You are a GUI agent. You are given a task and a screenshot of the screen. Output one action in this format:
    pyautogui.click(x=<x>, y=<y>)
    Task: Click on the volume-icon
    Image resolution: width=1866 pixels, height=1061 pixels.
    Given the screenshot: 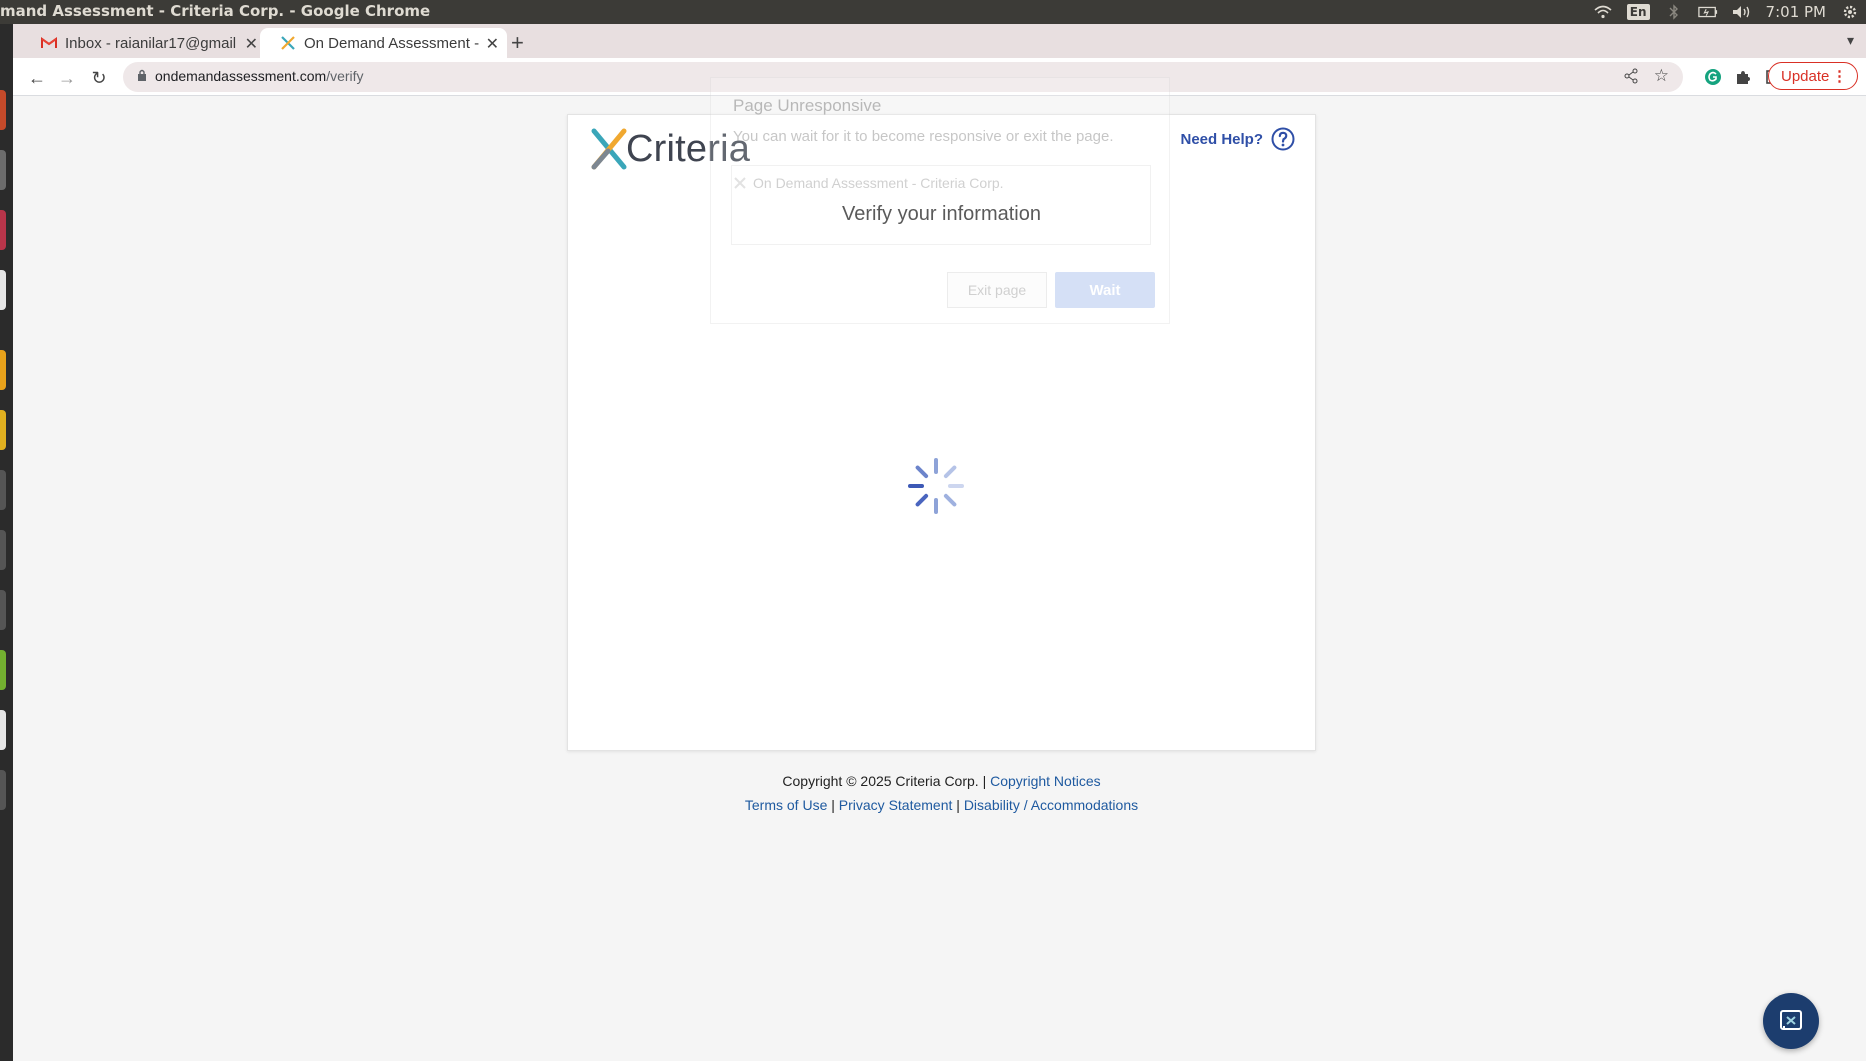 What is the action you would take?
    pyautogui.click(x=1742, y=12)
    